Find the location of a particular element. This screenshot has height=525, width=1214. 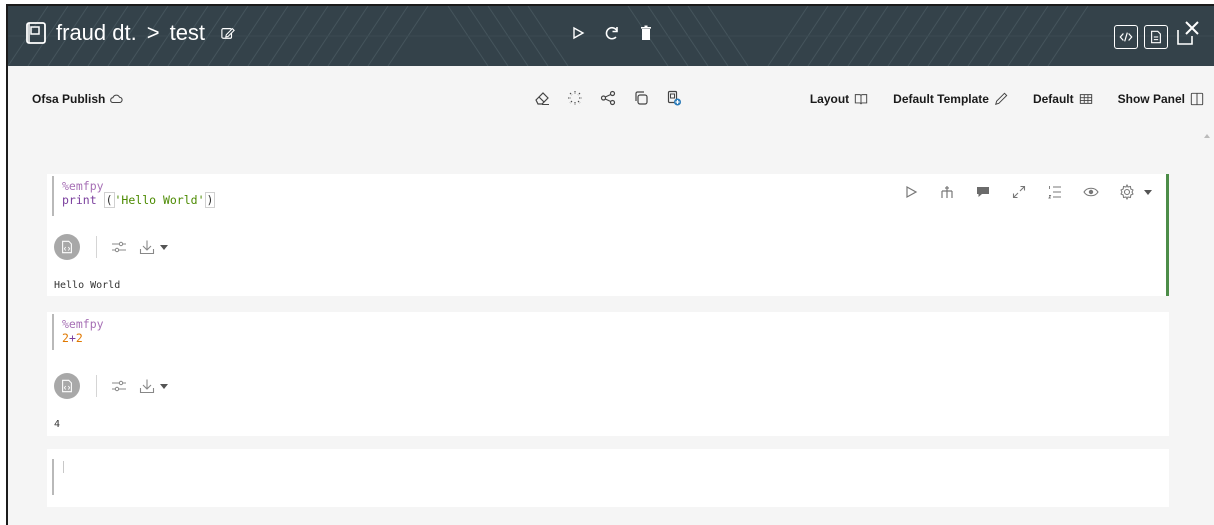

expand-icon is located at coordinates (1019, 192).